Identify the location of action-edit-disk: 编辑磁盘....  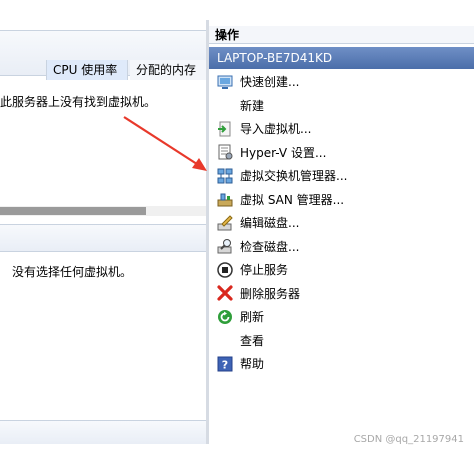
(341, 223).